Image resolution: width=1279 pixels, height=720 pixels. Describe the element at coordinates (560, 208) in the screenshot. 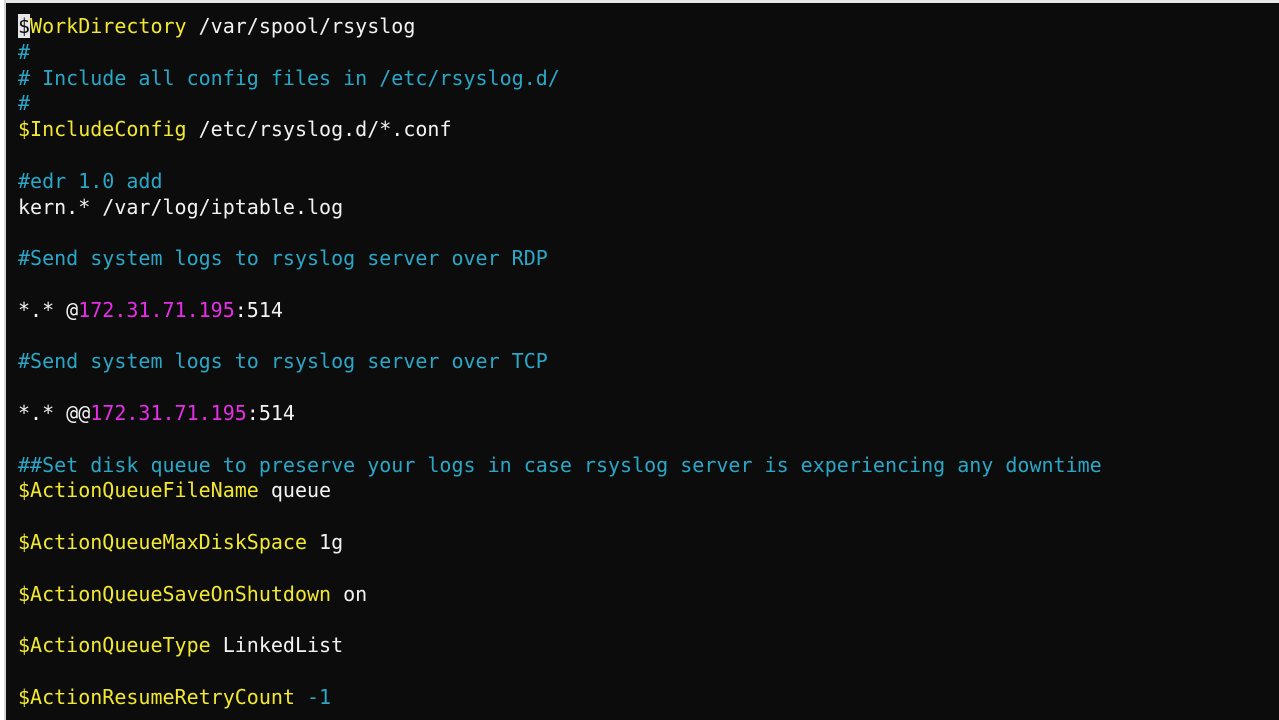

I see `terminal-line: kern.* /var/log/iptable.log` at that location.